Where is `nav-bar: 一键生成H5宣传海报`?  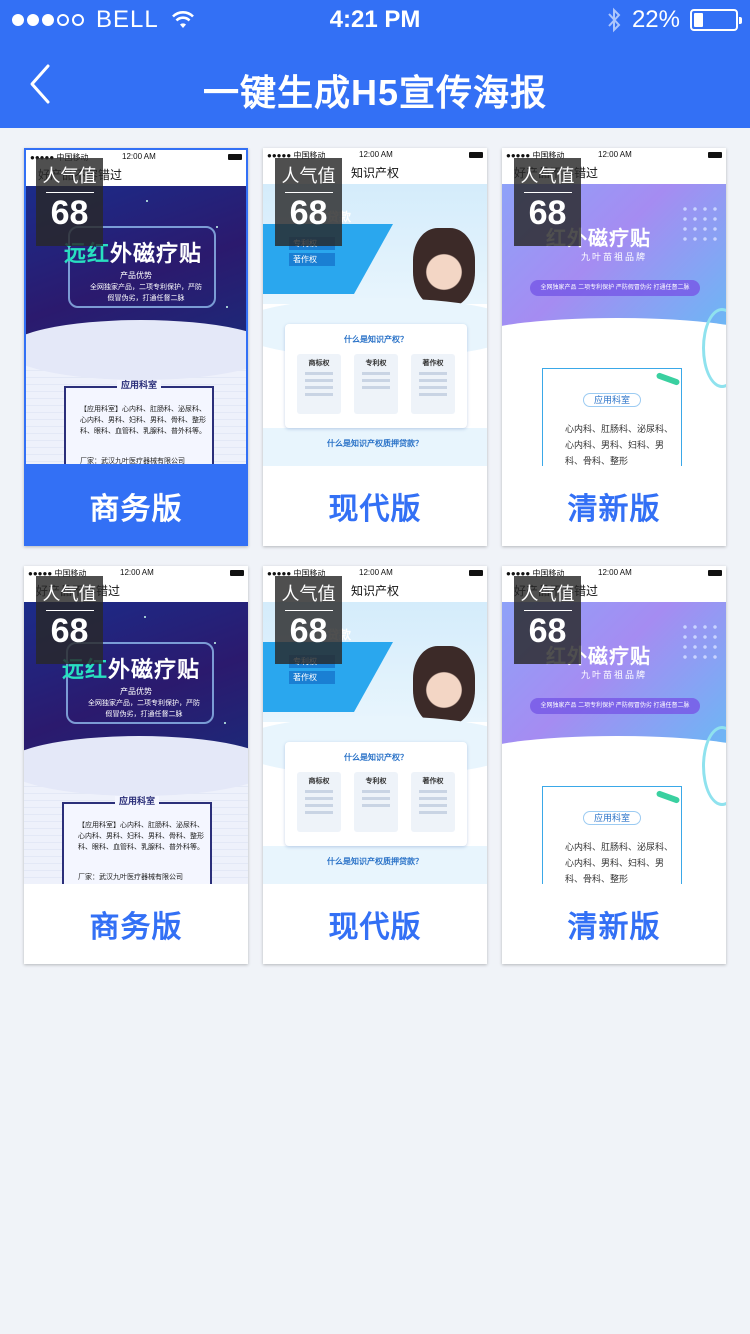
nav-bar: 一键生成H5宣传海报 is located at coordinates (375, 84).